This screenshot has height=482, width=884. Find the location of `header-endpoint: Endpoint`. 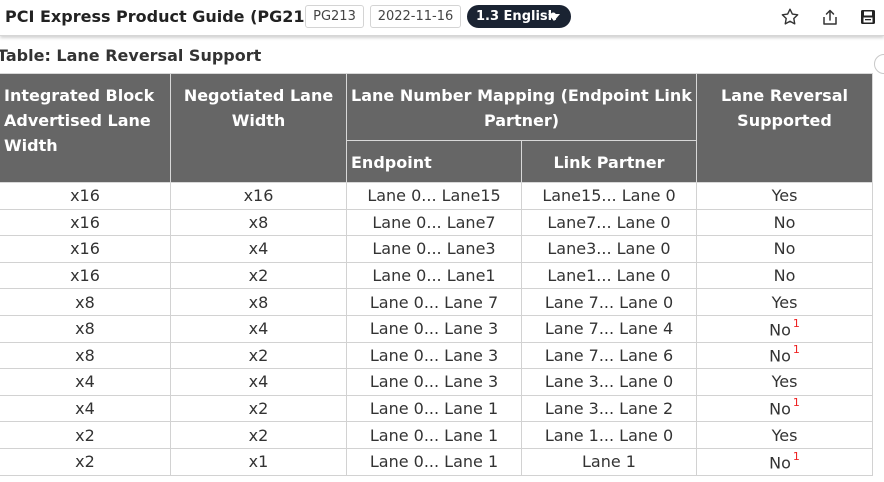

header-endpoint: Endpoint is located at coordinates (434, 161).